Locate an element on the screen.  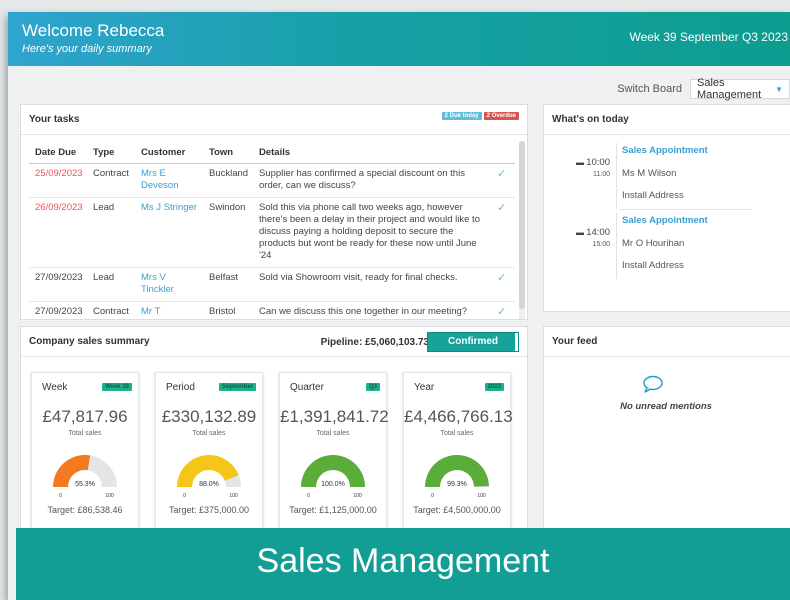
switch-board-value: Sales Management is located at coordinates (729, 89).